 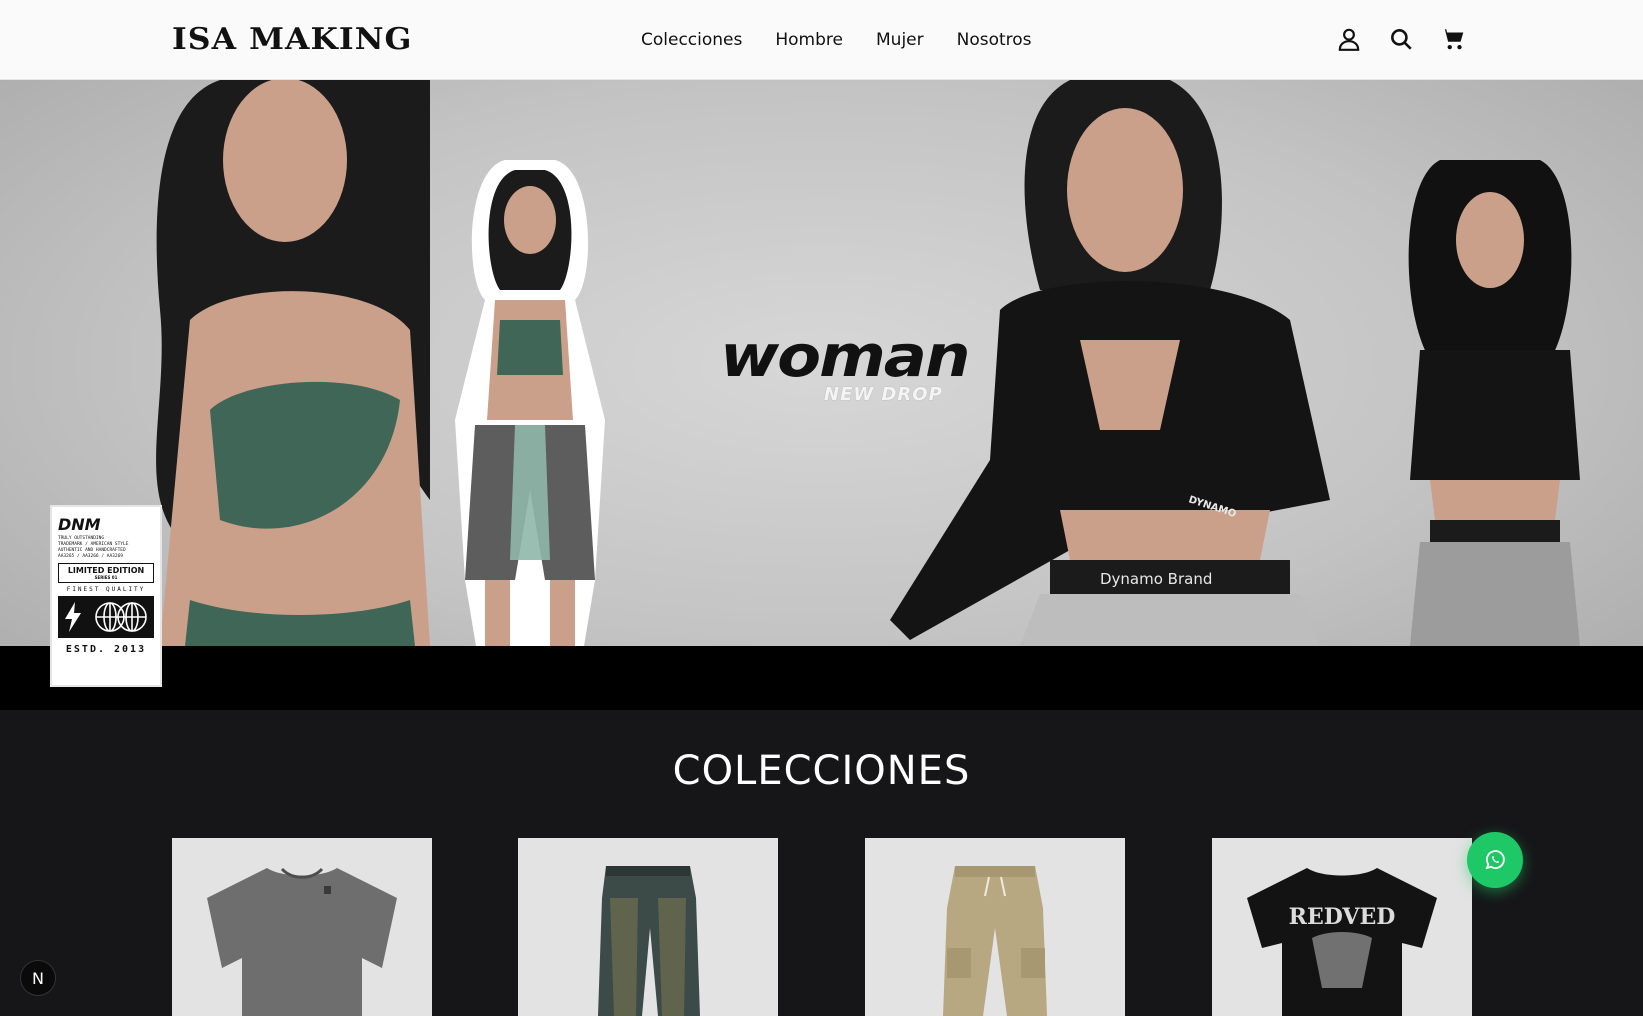 What do you see at coordinates (530, 430) in the screenshot?
I see `hero-model-standing` at bounding box center [530, 430].